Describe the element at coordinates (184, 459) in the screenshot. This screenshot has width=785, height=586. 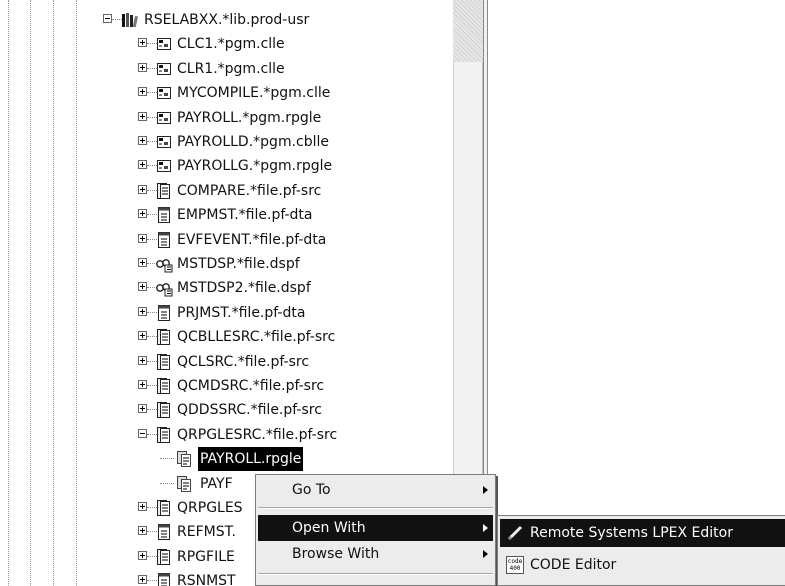
I see `member-icon` at that location.